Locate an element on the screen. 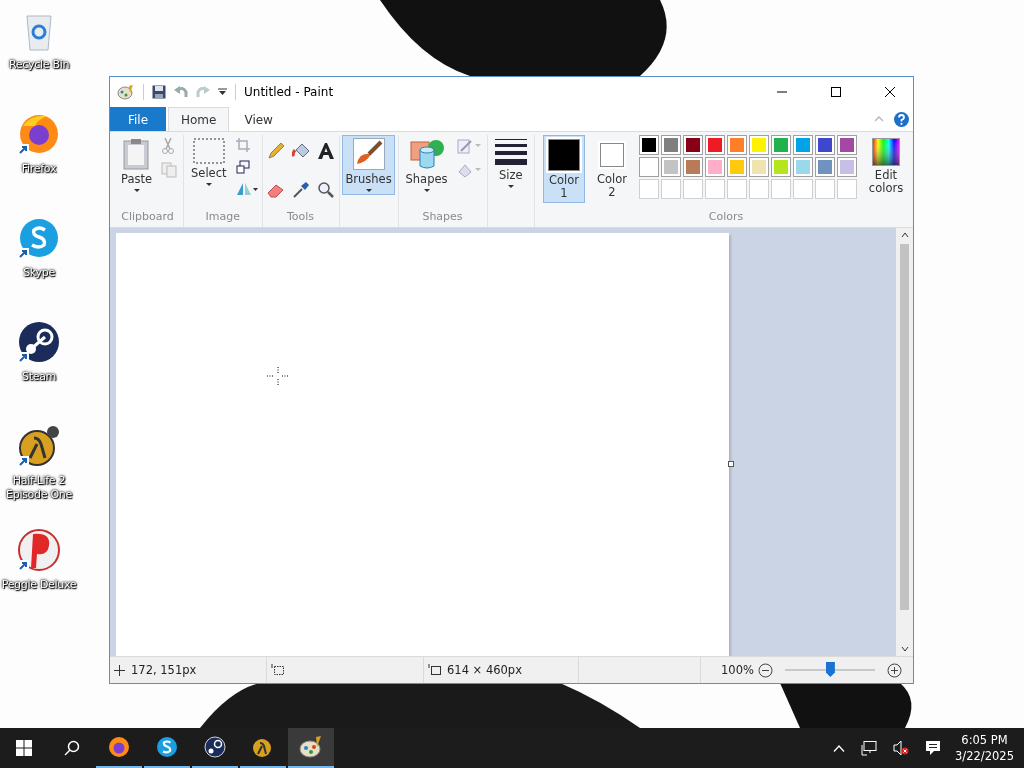  group-label: Shapes is located at coordinates (442, 217).